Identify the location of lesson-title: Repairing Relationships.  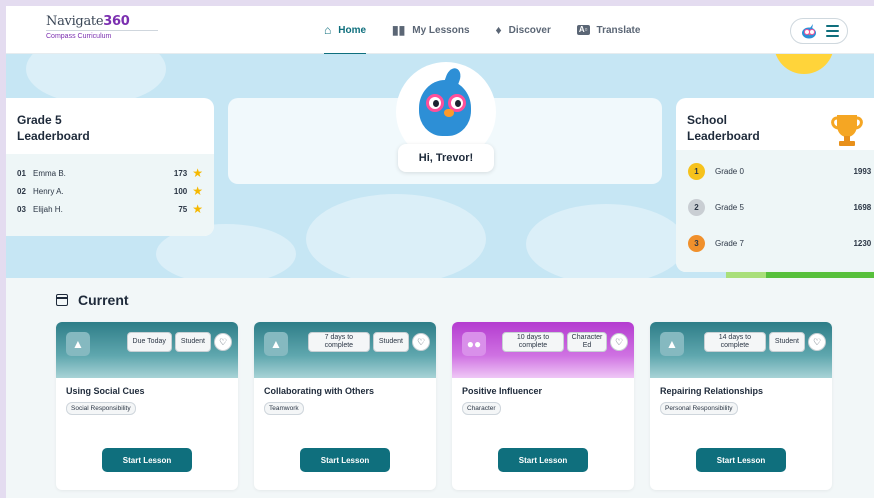
(712, 391).